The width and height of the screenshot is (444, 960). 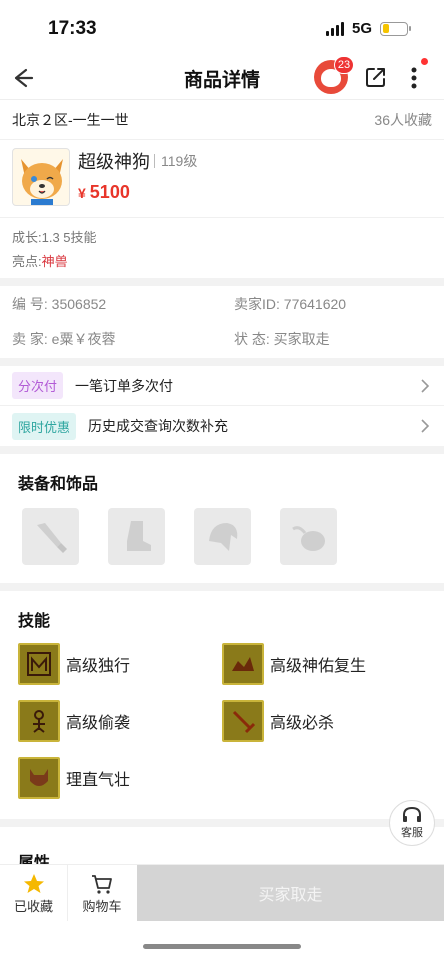 I want to click on promo-row-discount: 限时优惠 历史成交查询次数补充, so click(x=222, y=426).